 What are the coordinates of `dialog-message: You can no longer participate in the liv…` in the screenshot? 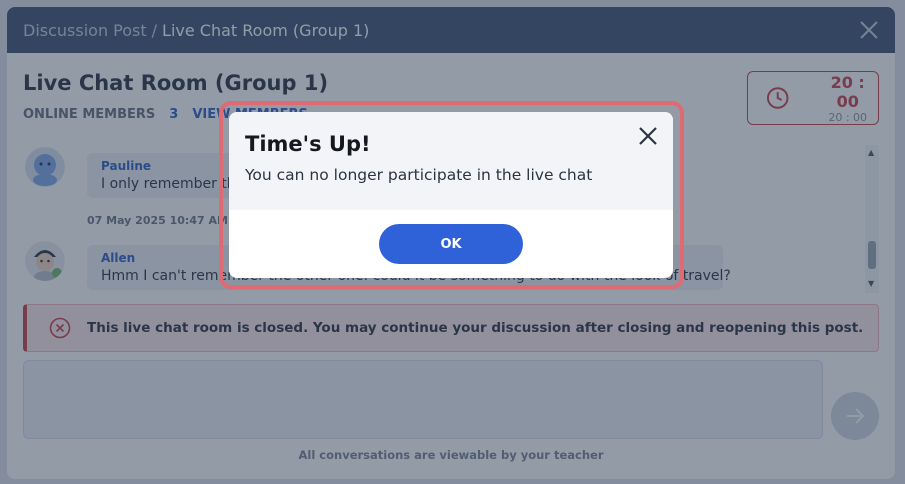 It's located at (419, 175).